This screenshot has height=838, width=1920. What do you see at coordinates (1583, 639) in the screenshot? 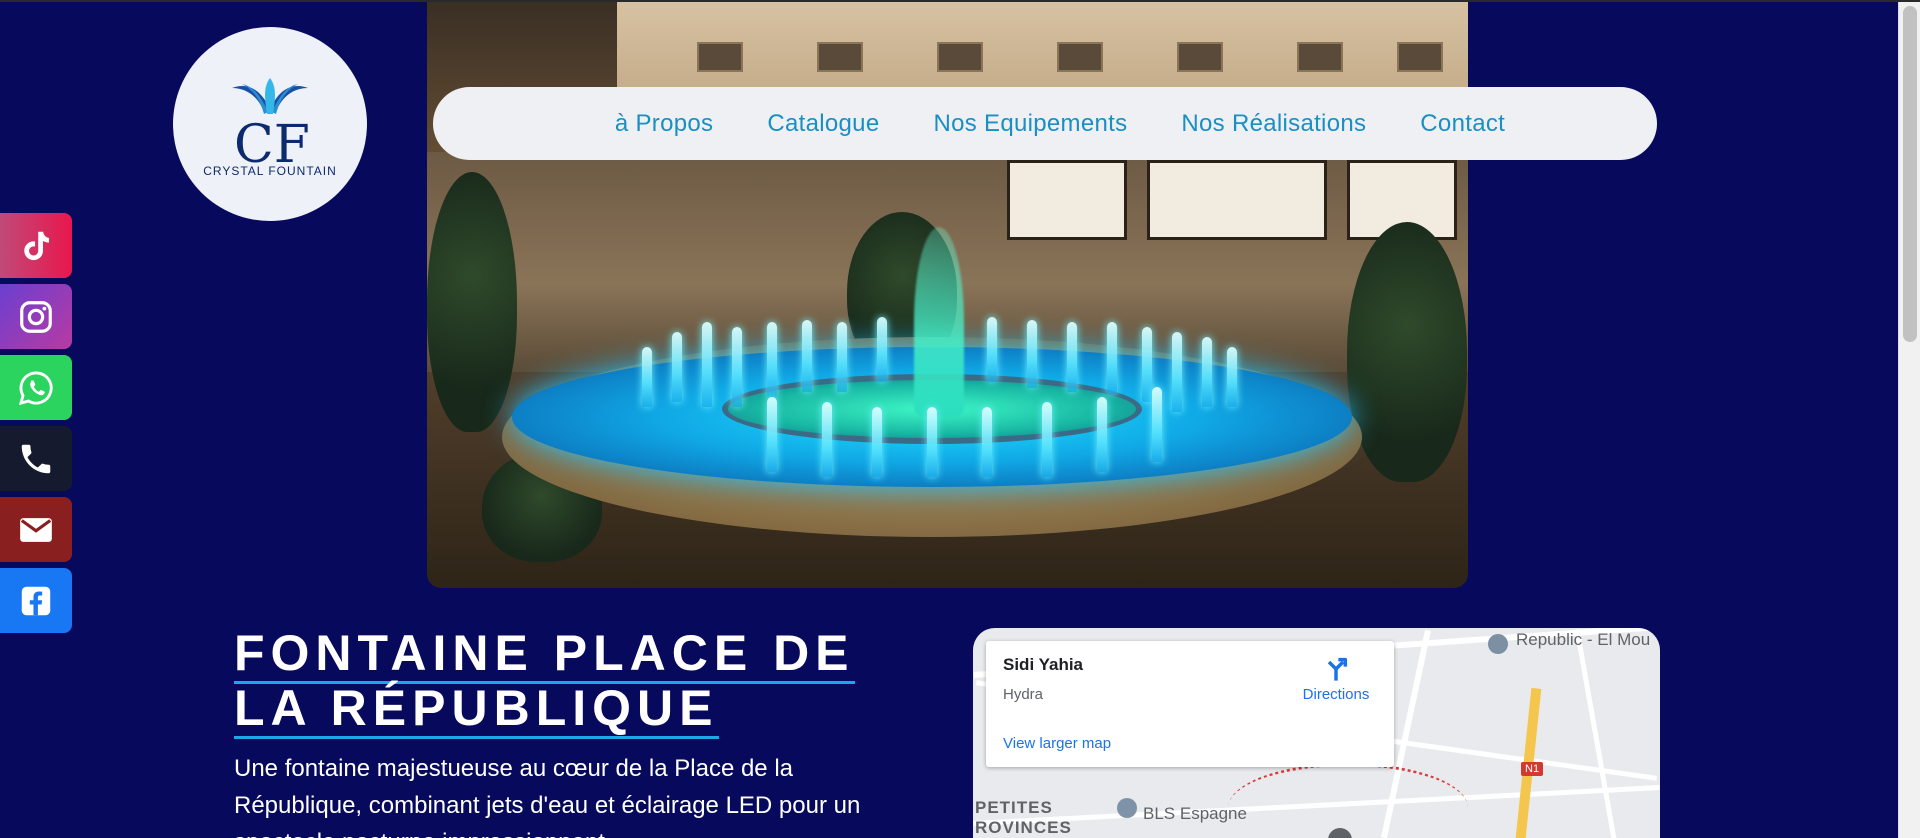
I see `map-label-republic: Republic - El Mou` at bounding box center [1583, 639].